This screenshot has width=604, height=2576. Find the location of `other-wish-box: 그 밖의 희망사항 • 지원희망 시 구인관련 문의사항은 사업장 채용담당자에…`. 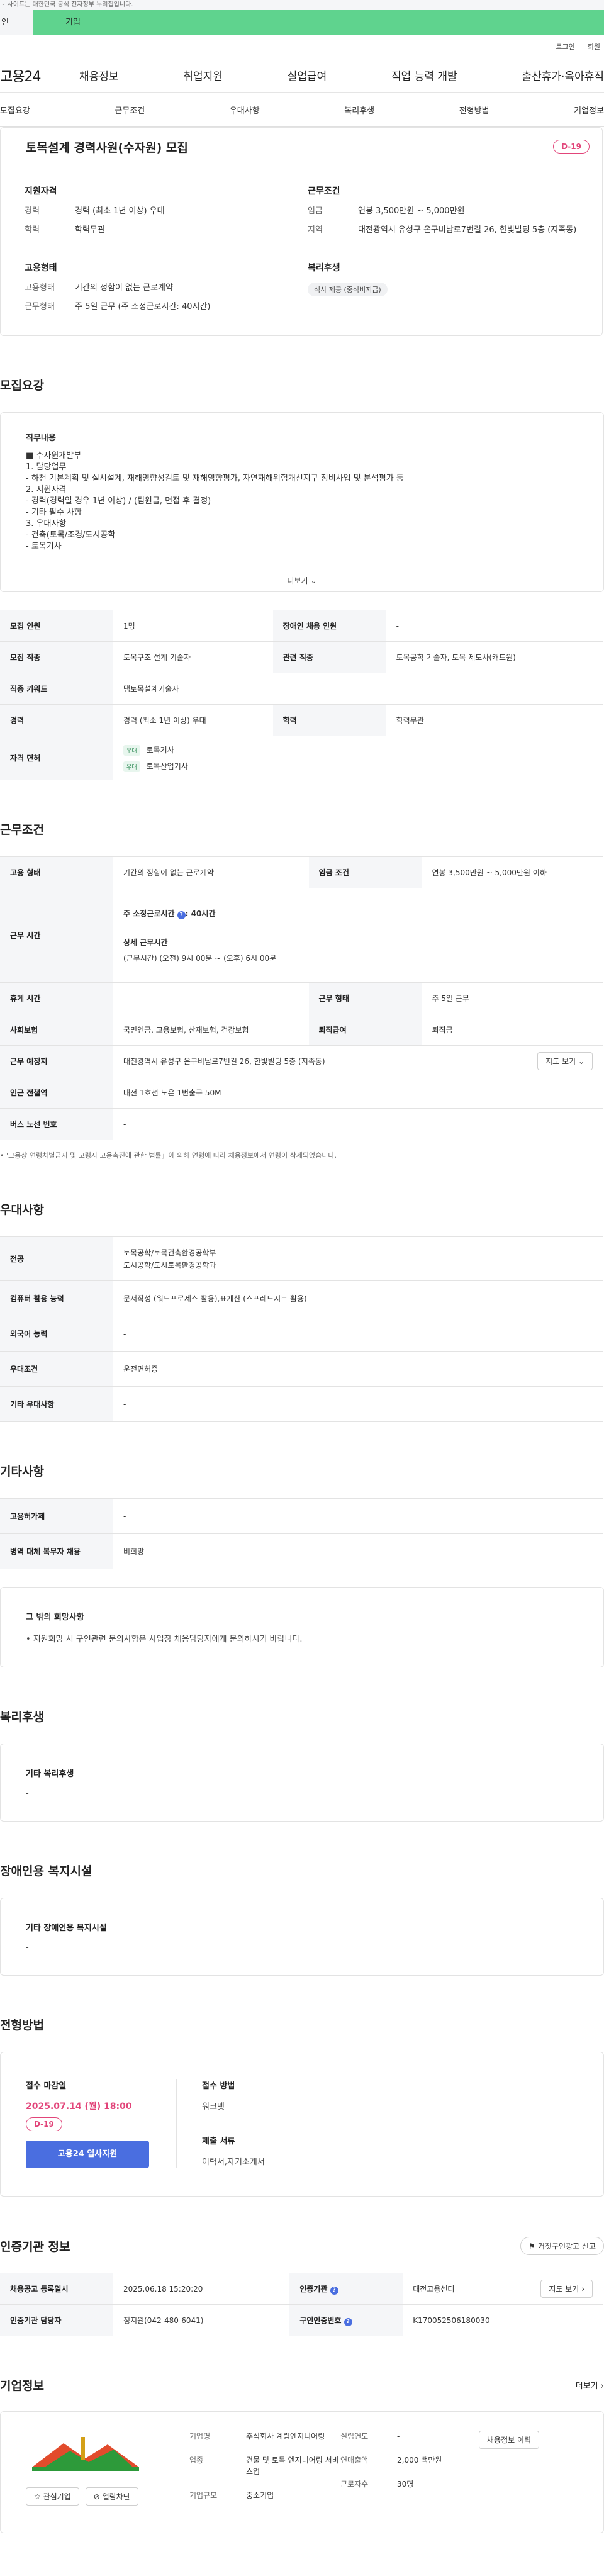

other-wish-box: 그 밖의 희망사항 • 지원희망 시 구인관련 문의사항은 사업장 채용담당자에… is located at coordinates (302, 1627).